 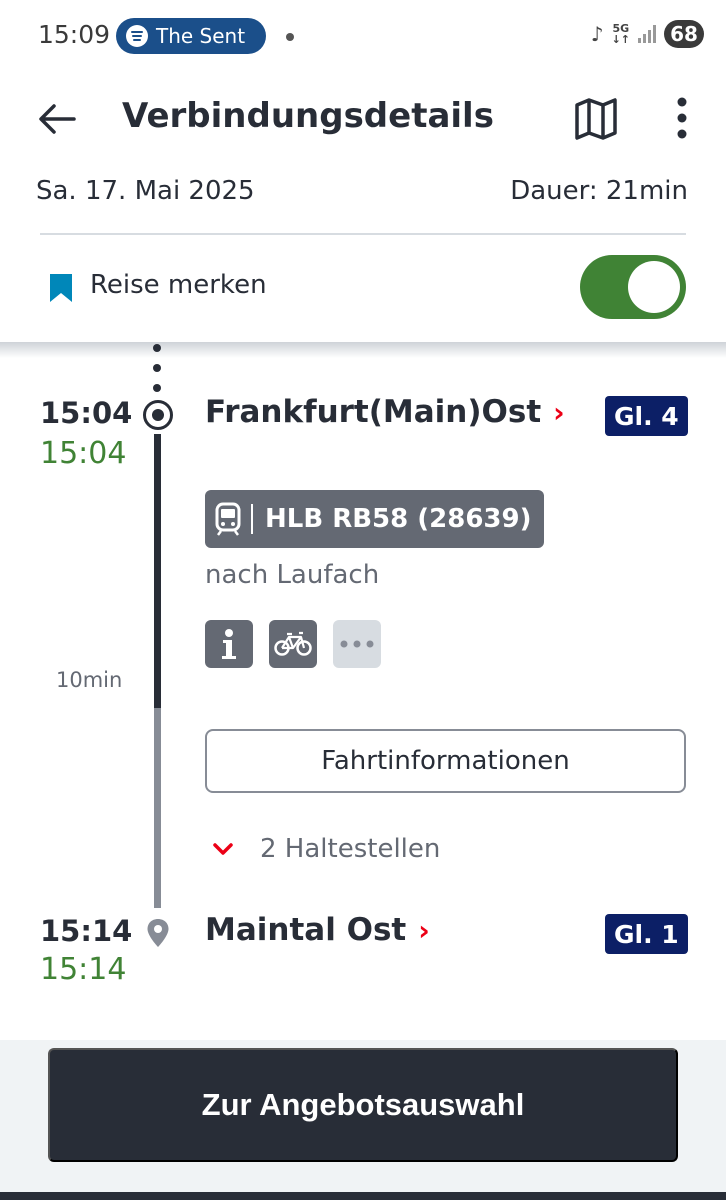 What do you see at coordinates (363, 1105) in the screenshot?
I see `offer-selection-button: Zur Angebotsauswahl` at bounding box center [363, 1105].